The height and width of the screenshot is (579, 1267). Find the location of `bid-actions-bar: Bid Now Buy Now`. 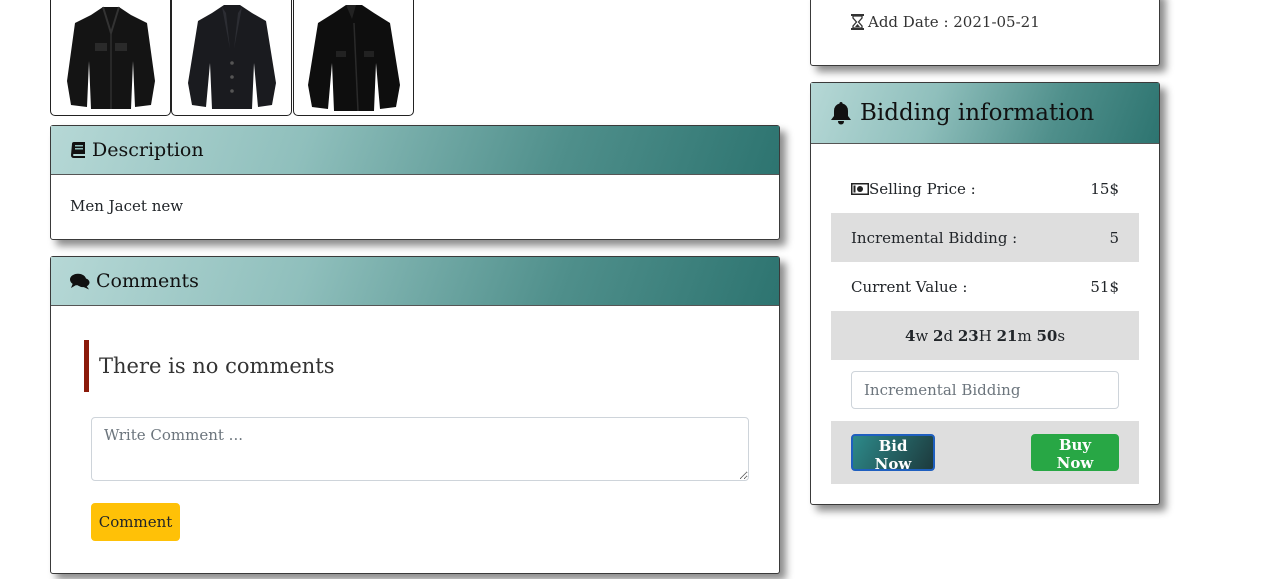

bid-actions-bar: Bid Now Buy Now is located at coordinates (985, 452).